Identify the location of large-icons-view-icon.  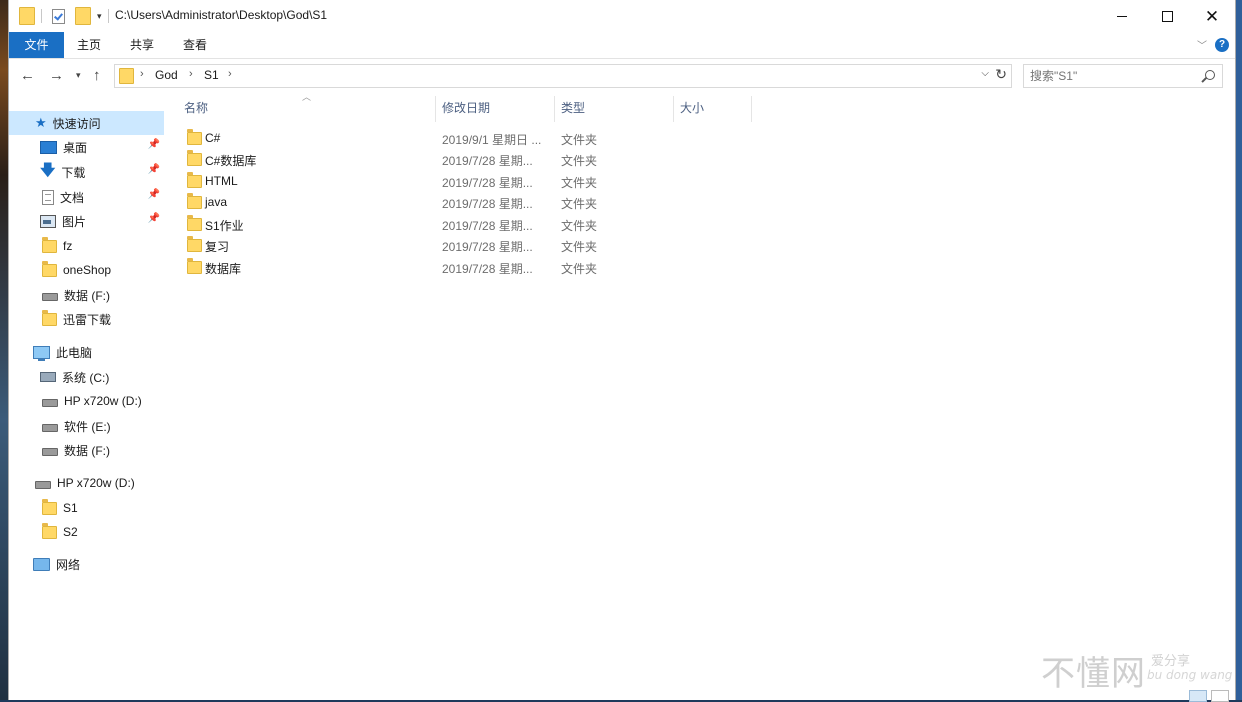
(1220, 696).